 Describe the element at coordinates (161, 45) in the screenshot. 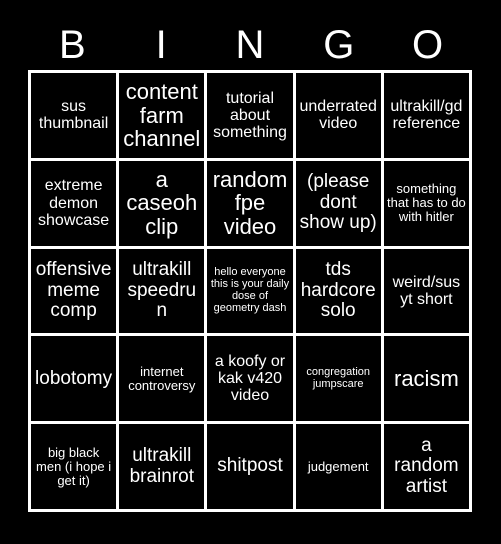

I see `bingo-letter-i: I` at that location.